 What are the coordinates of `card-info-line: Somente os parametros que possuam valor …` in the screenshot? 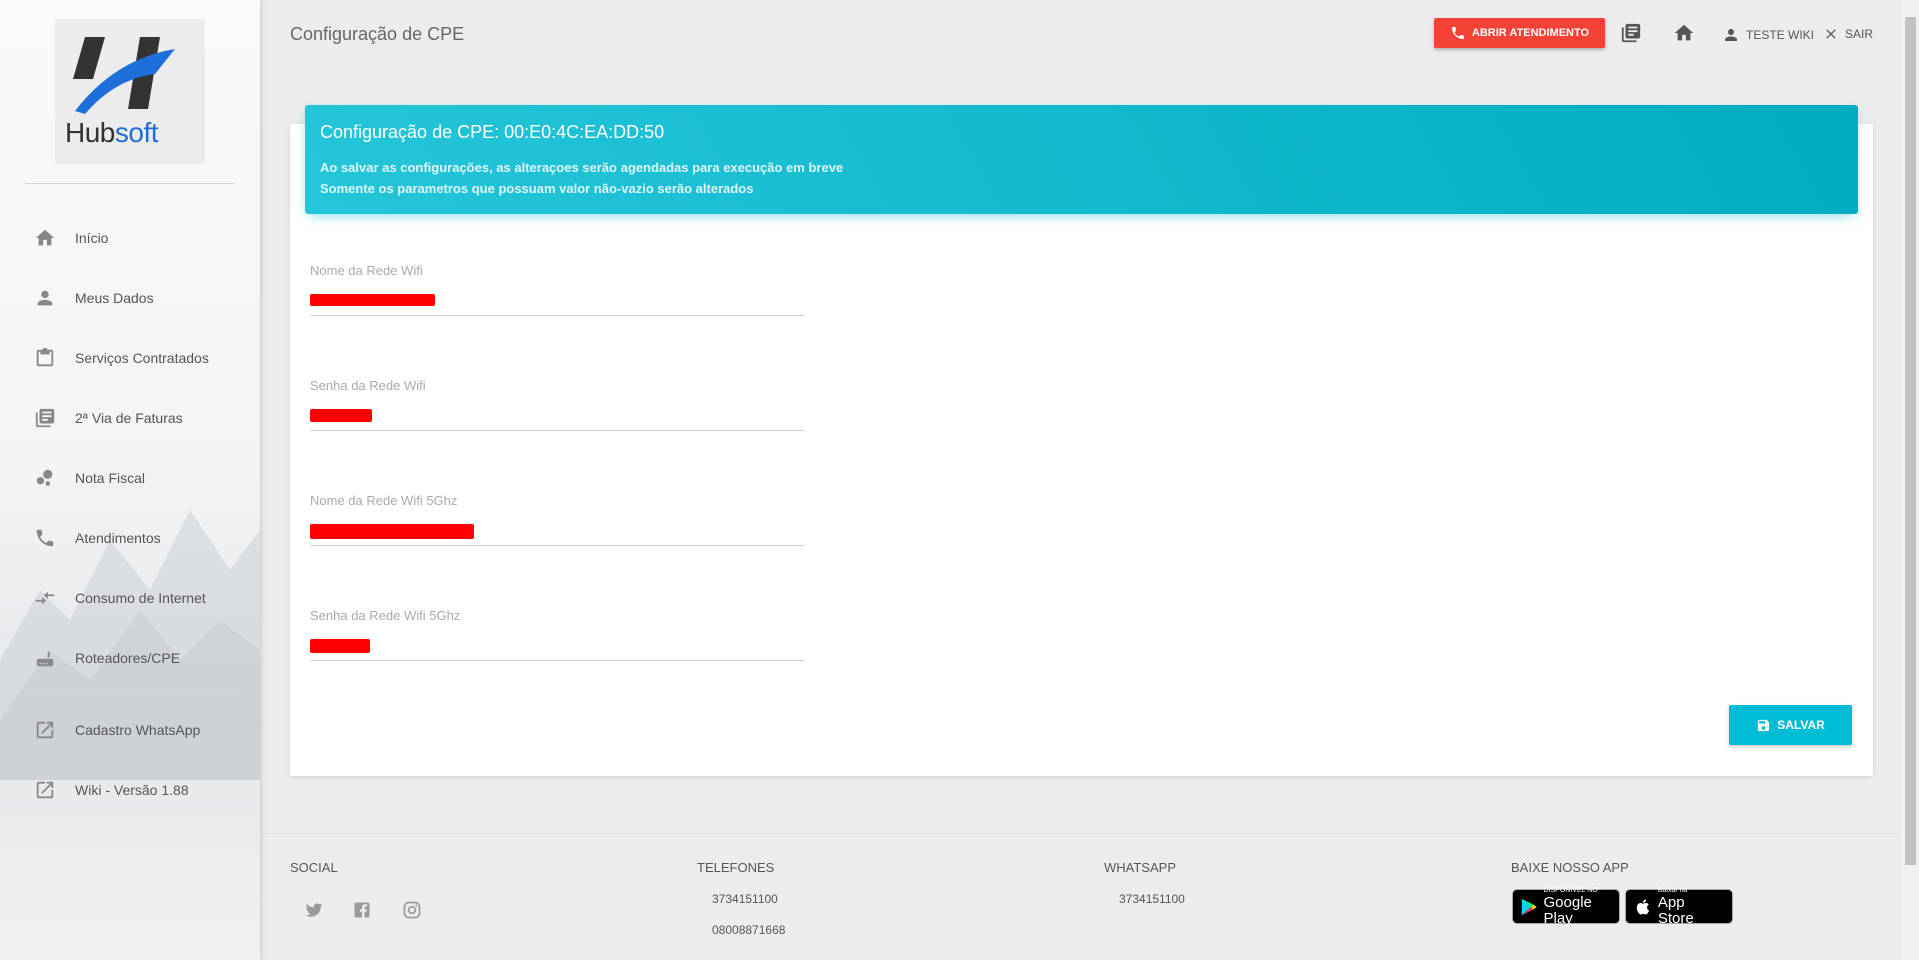 It's located at (537, 188).